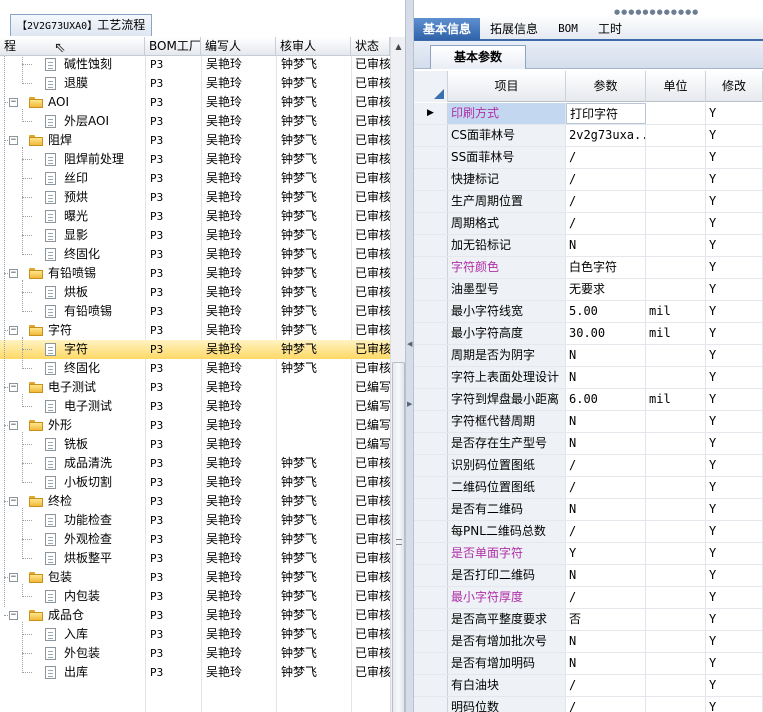 The image size is (763, 712). I want to click on param-row: 是否单面字符 Y Y, so click(588, 554).